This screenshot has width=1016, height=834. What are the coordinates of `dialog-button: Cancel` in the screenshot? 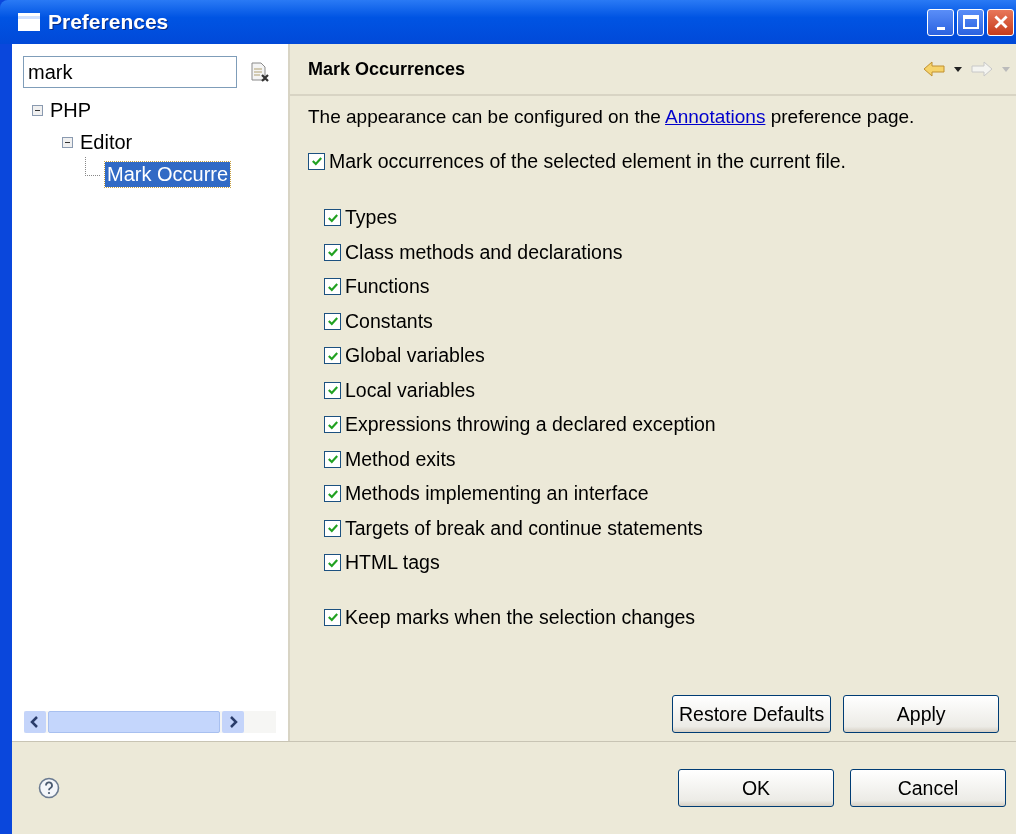 It's located at (928, 788).